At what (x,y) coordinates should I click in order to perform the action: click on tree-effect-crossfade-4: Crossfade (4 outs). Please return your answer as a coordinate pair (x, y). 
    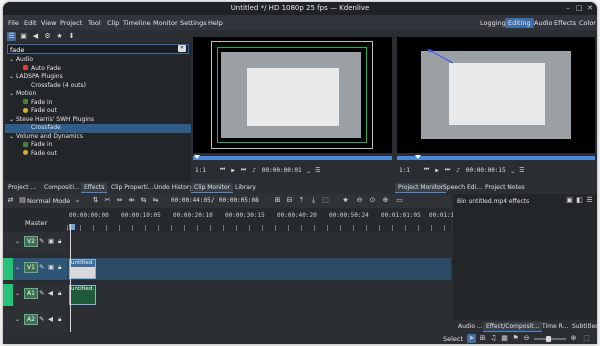
    Looking at the image, I should click on (58, 86).